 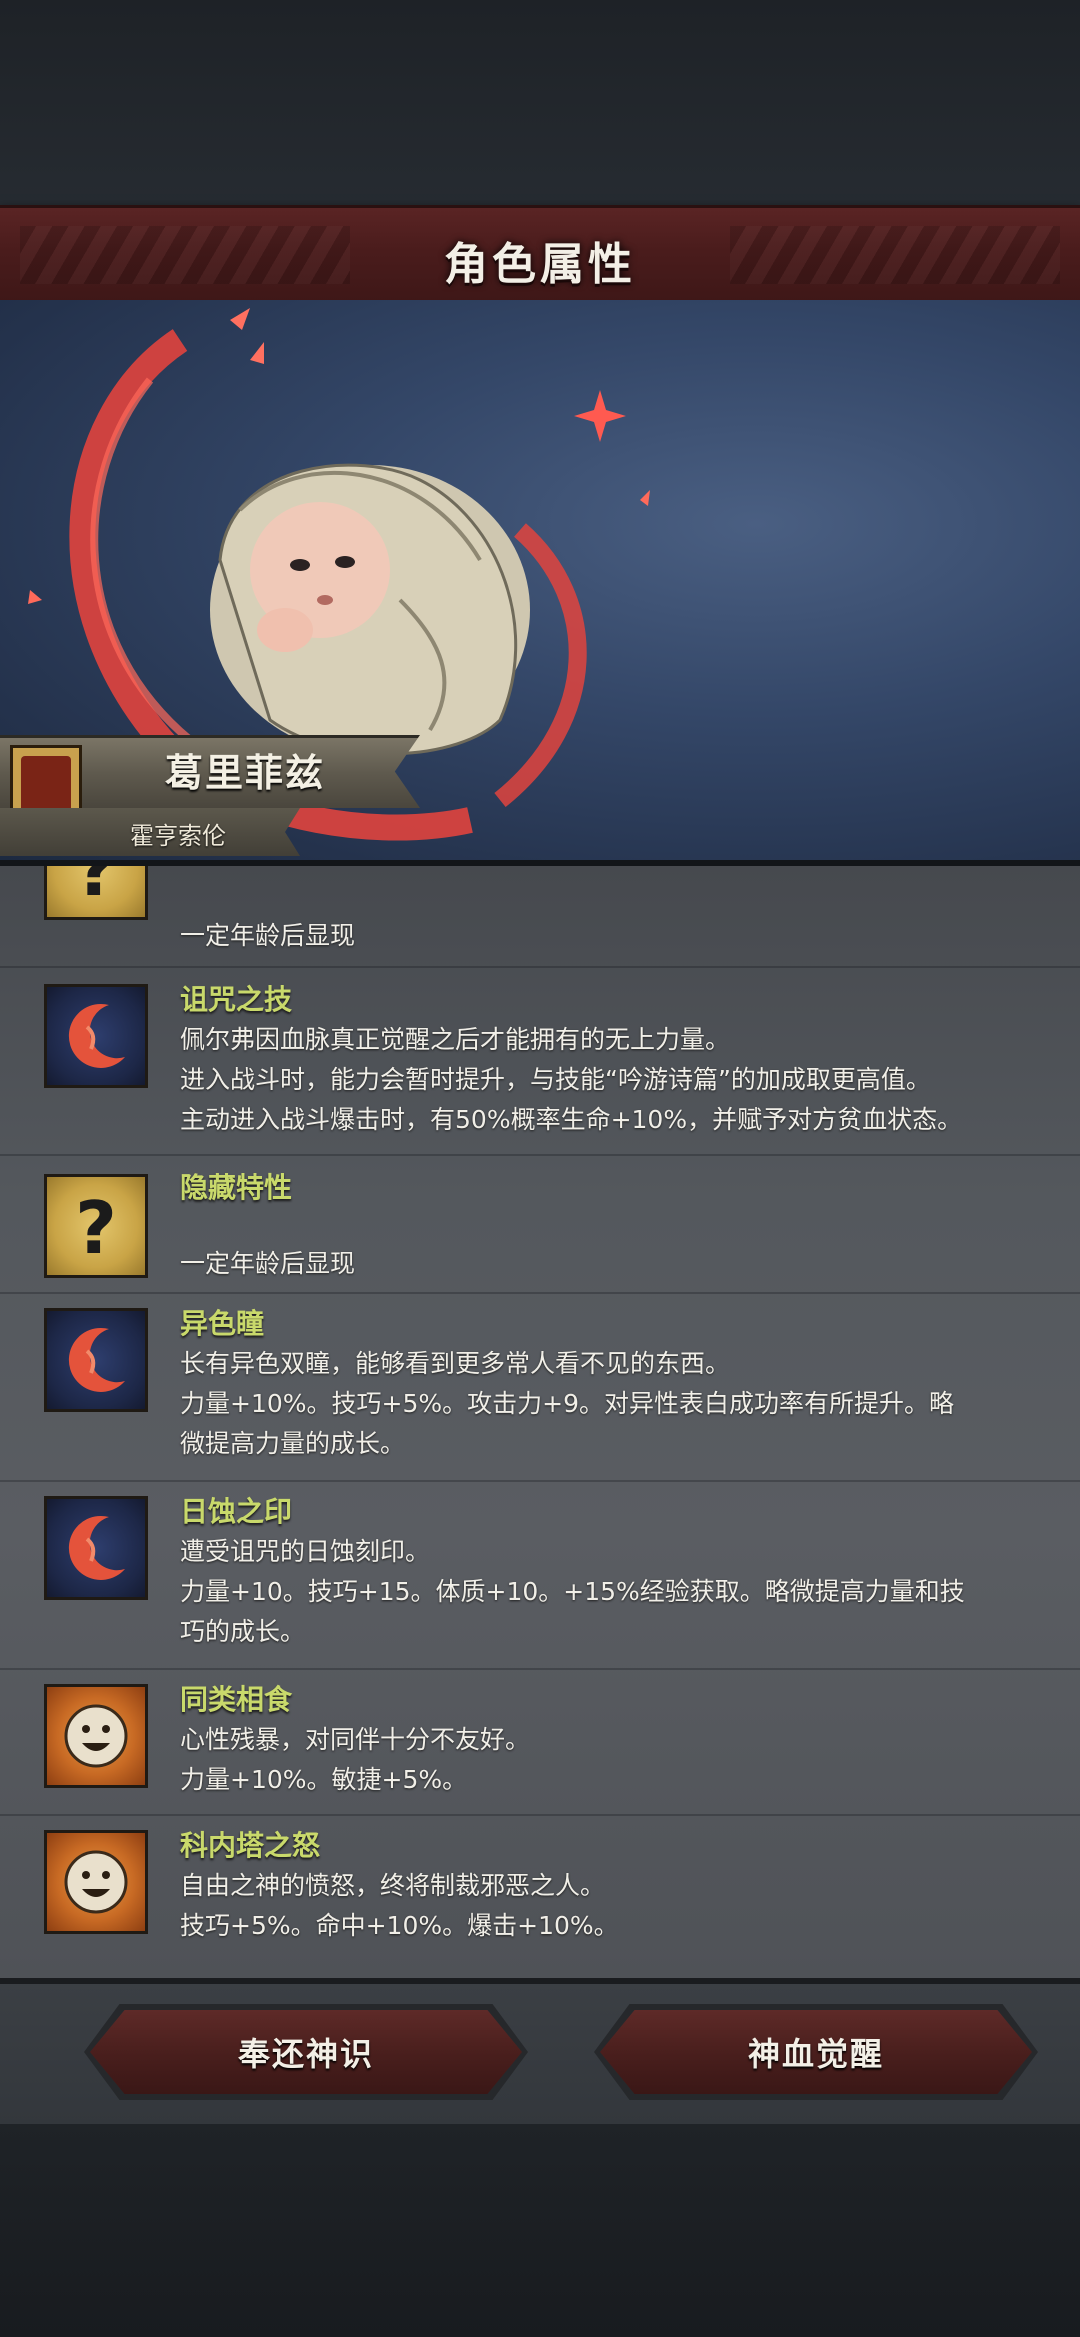 I want to click on trait-description: 微提高力量的成长。, so click(x=293, y=1443).